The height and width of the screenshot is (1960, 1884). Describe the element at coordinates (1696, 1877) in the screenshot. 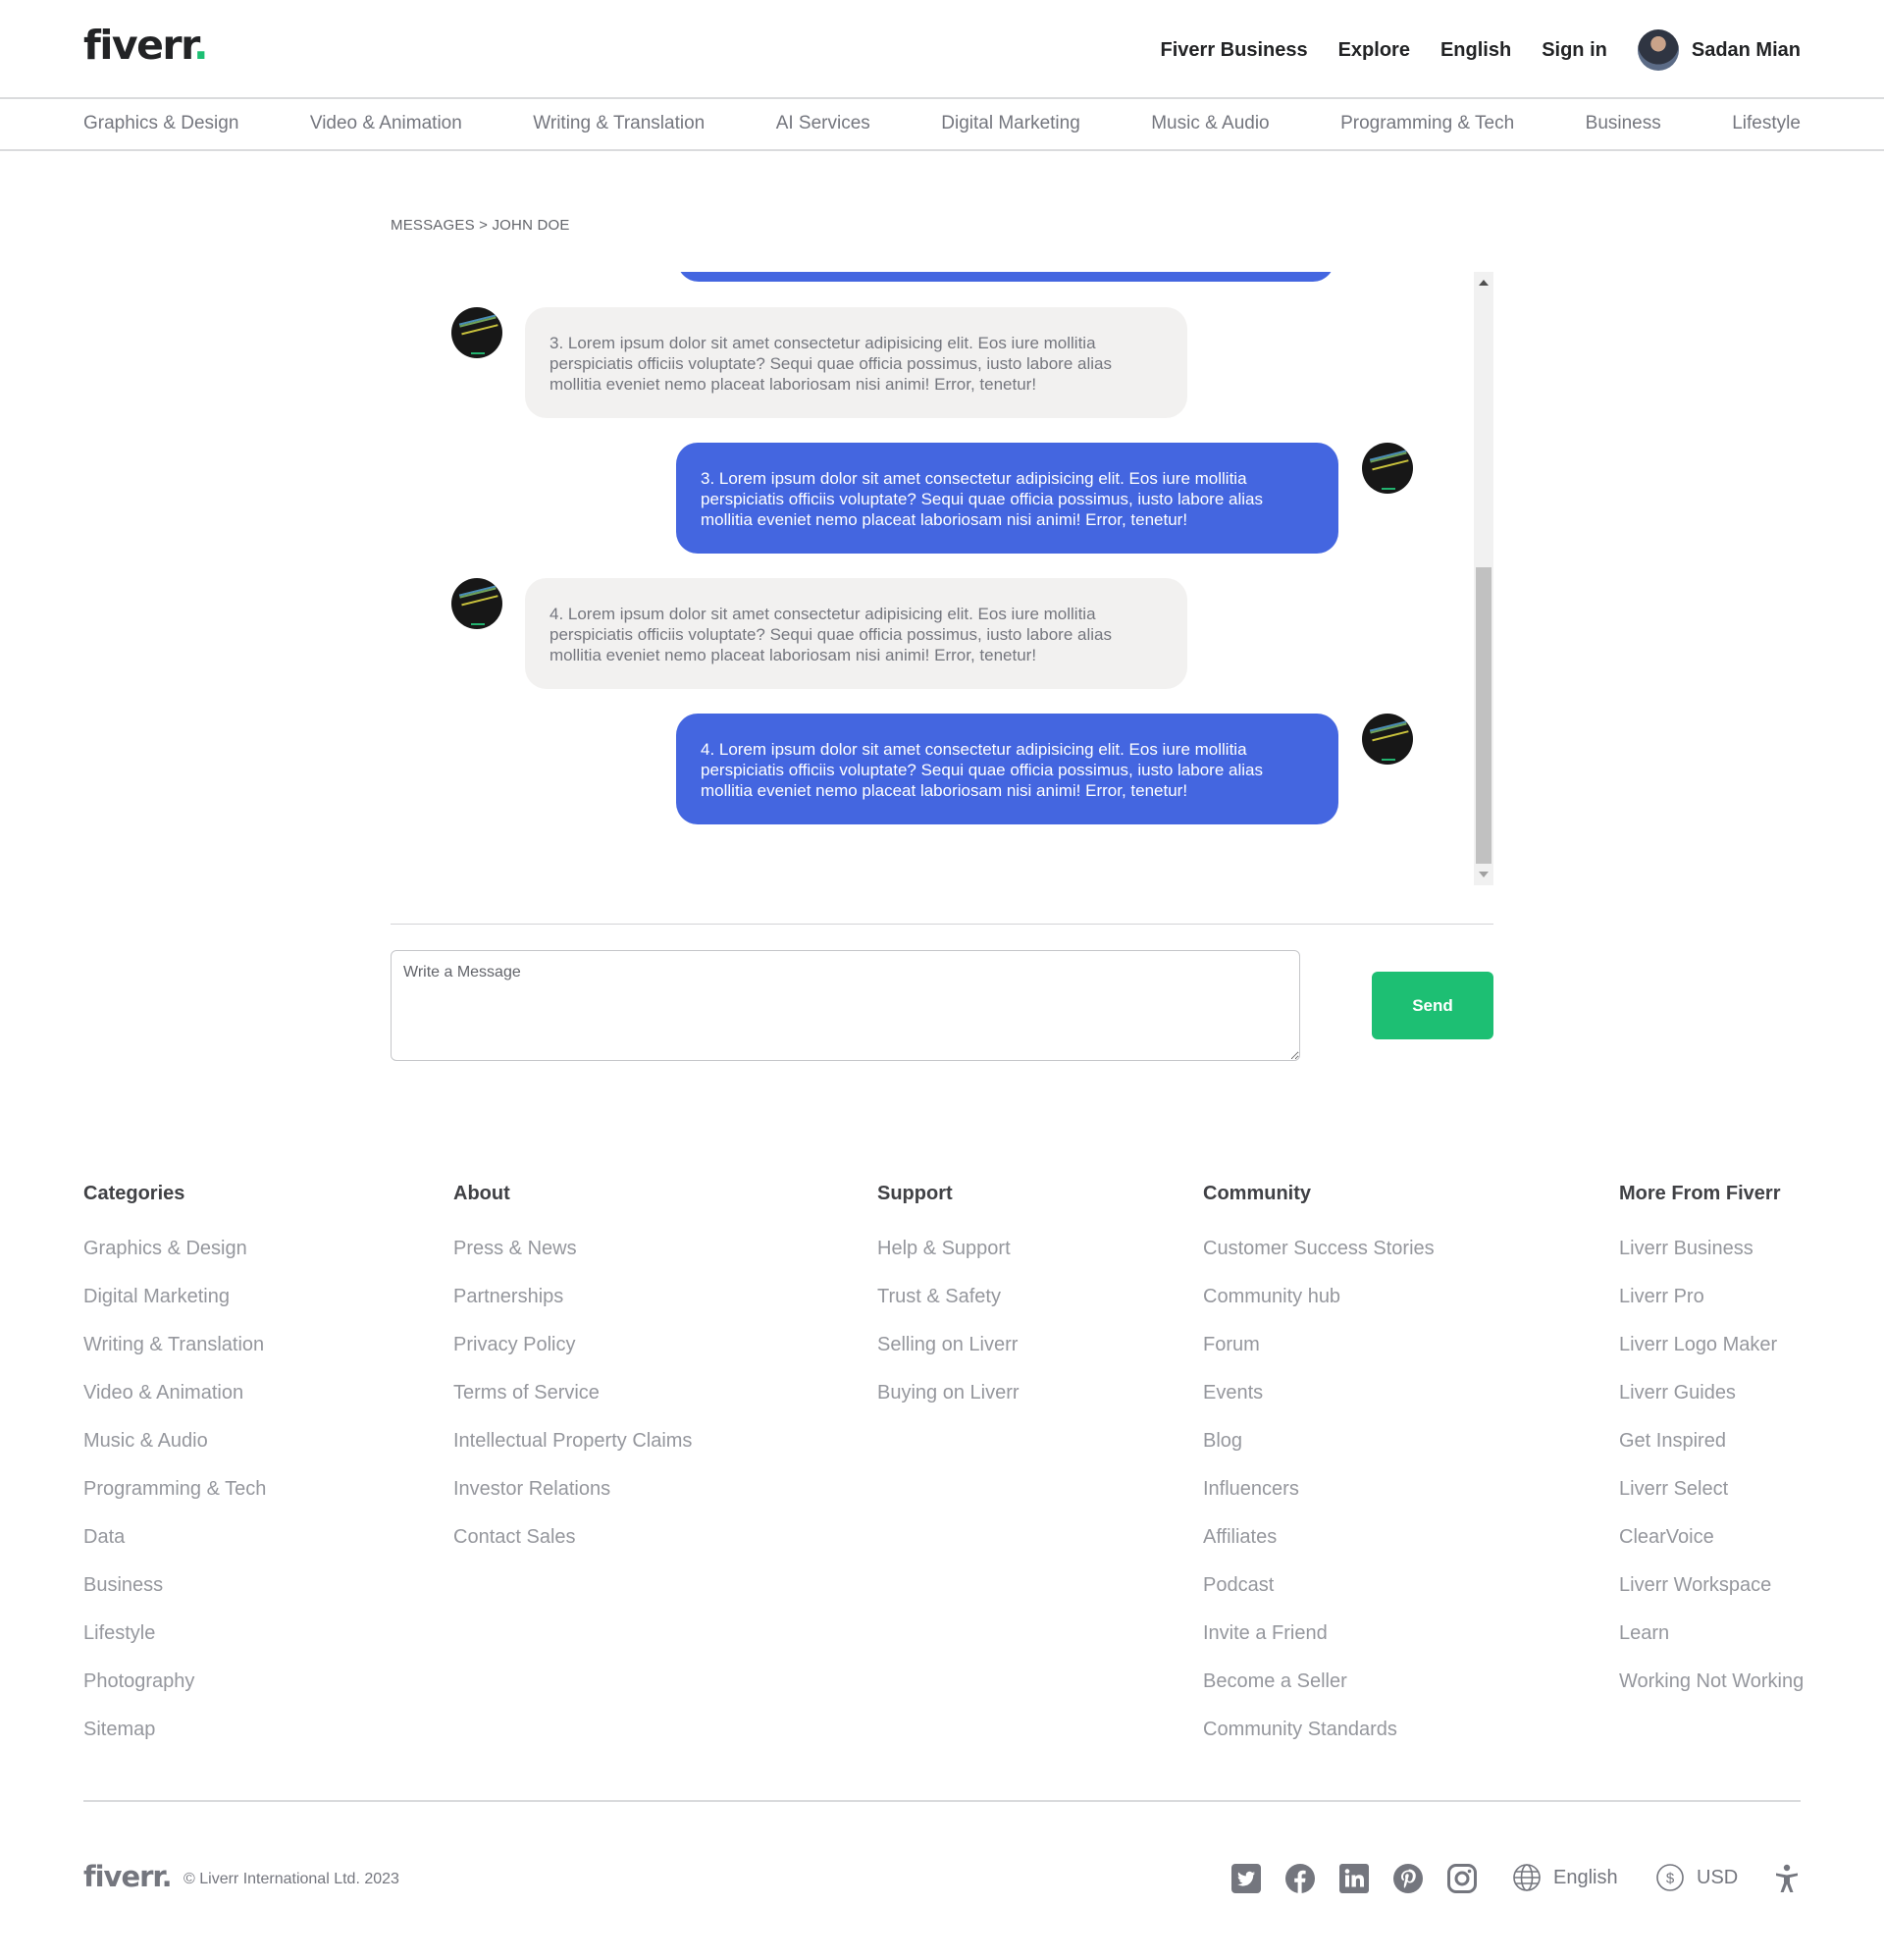

I see `footer-currency-selector: $ USD` at that location.